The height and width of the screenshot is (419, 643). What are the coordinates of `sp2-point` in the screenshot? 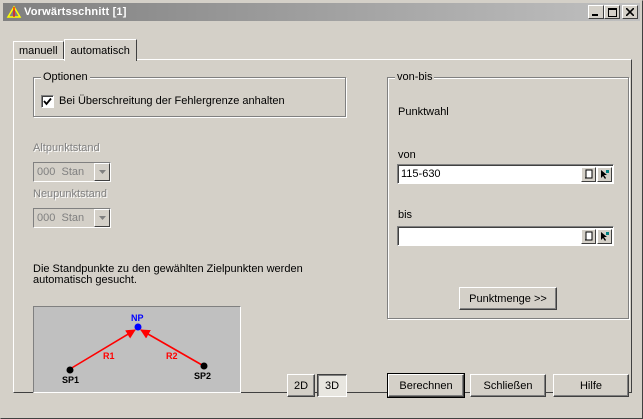 It's located at (204, 366).